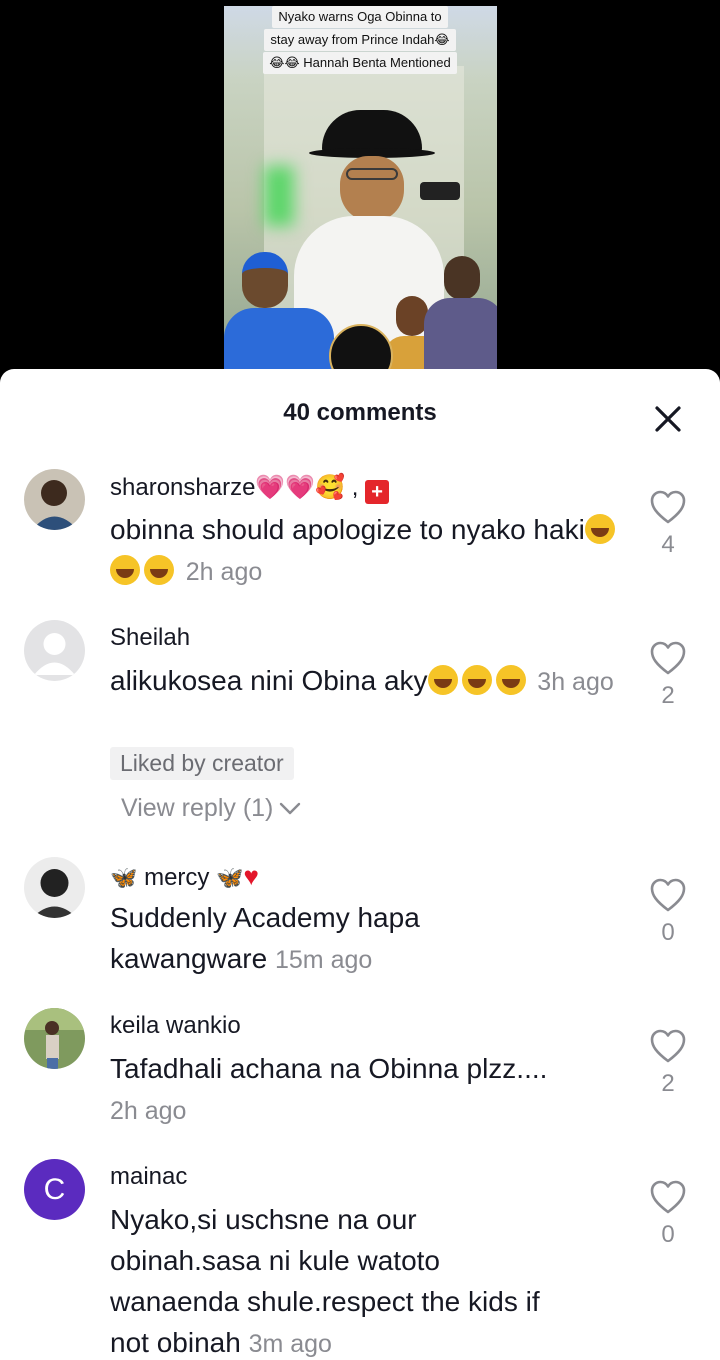 The image size is (720, 1360). Describe the element at coordinates (377, 492) in the screenshot. I see `flag-icon: +` at that location.